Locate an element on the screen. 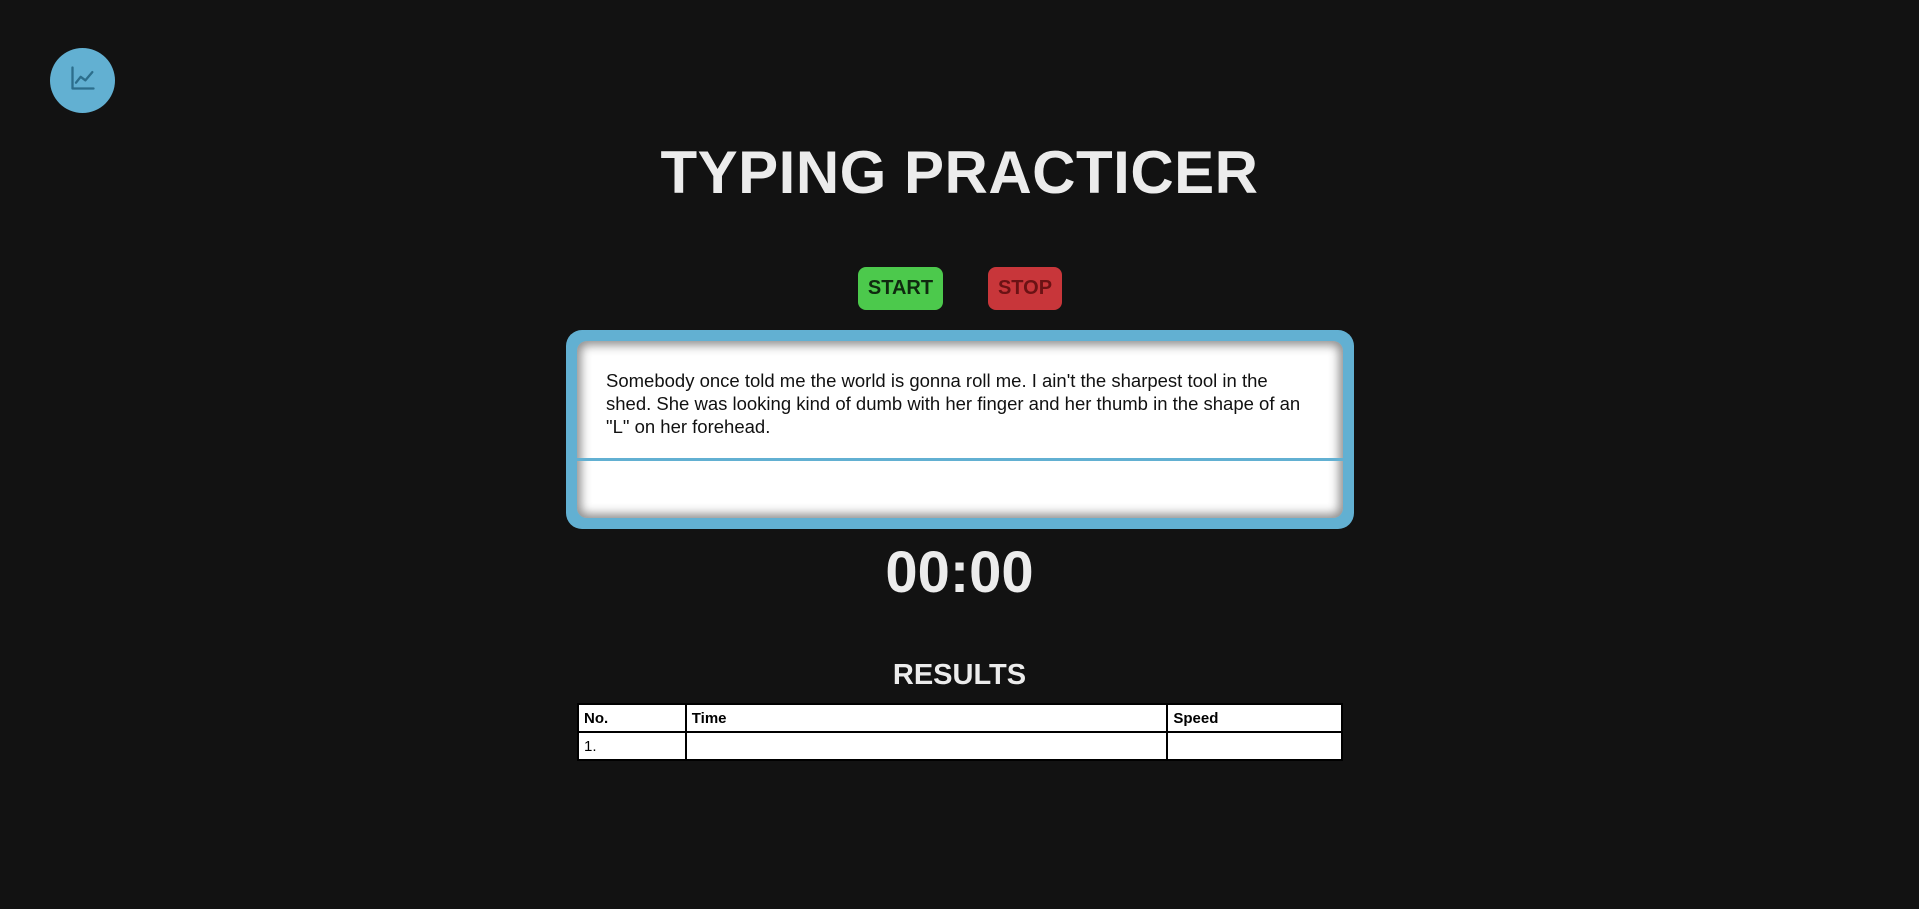  stats-button is located at coordinates (82, 80).